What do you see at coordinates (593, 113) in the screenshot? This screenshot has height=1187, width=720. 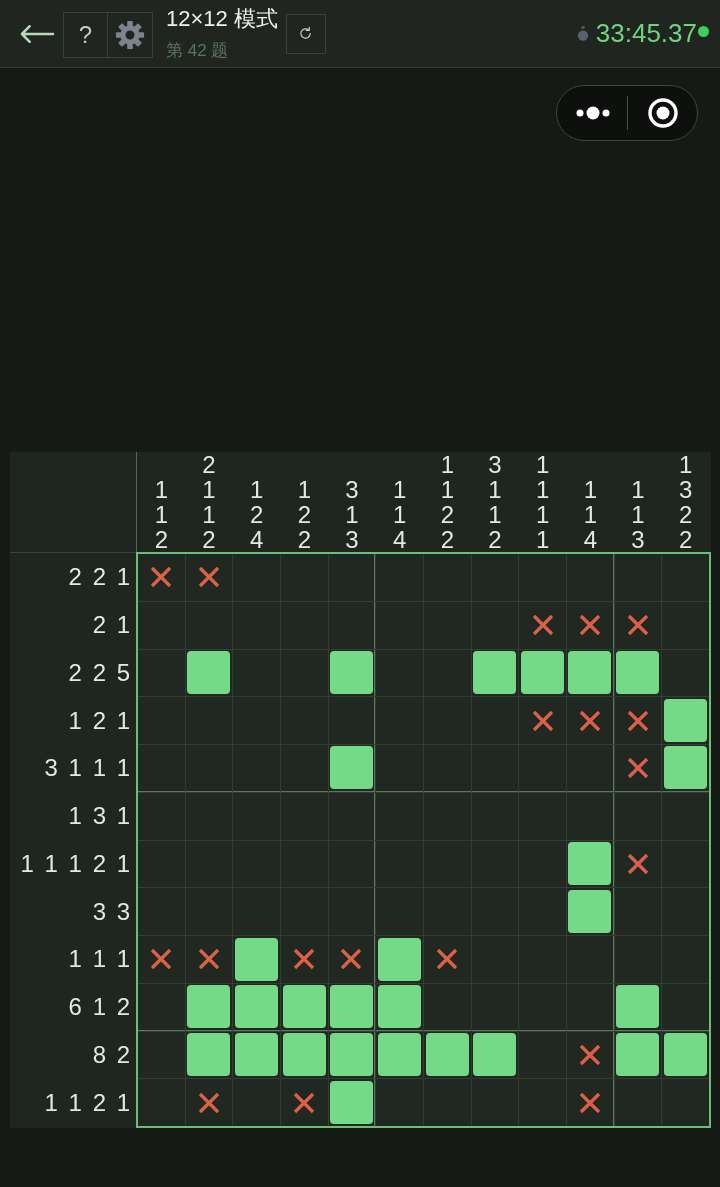 I see `more-dots-icon` at bounding box center [593, 113].